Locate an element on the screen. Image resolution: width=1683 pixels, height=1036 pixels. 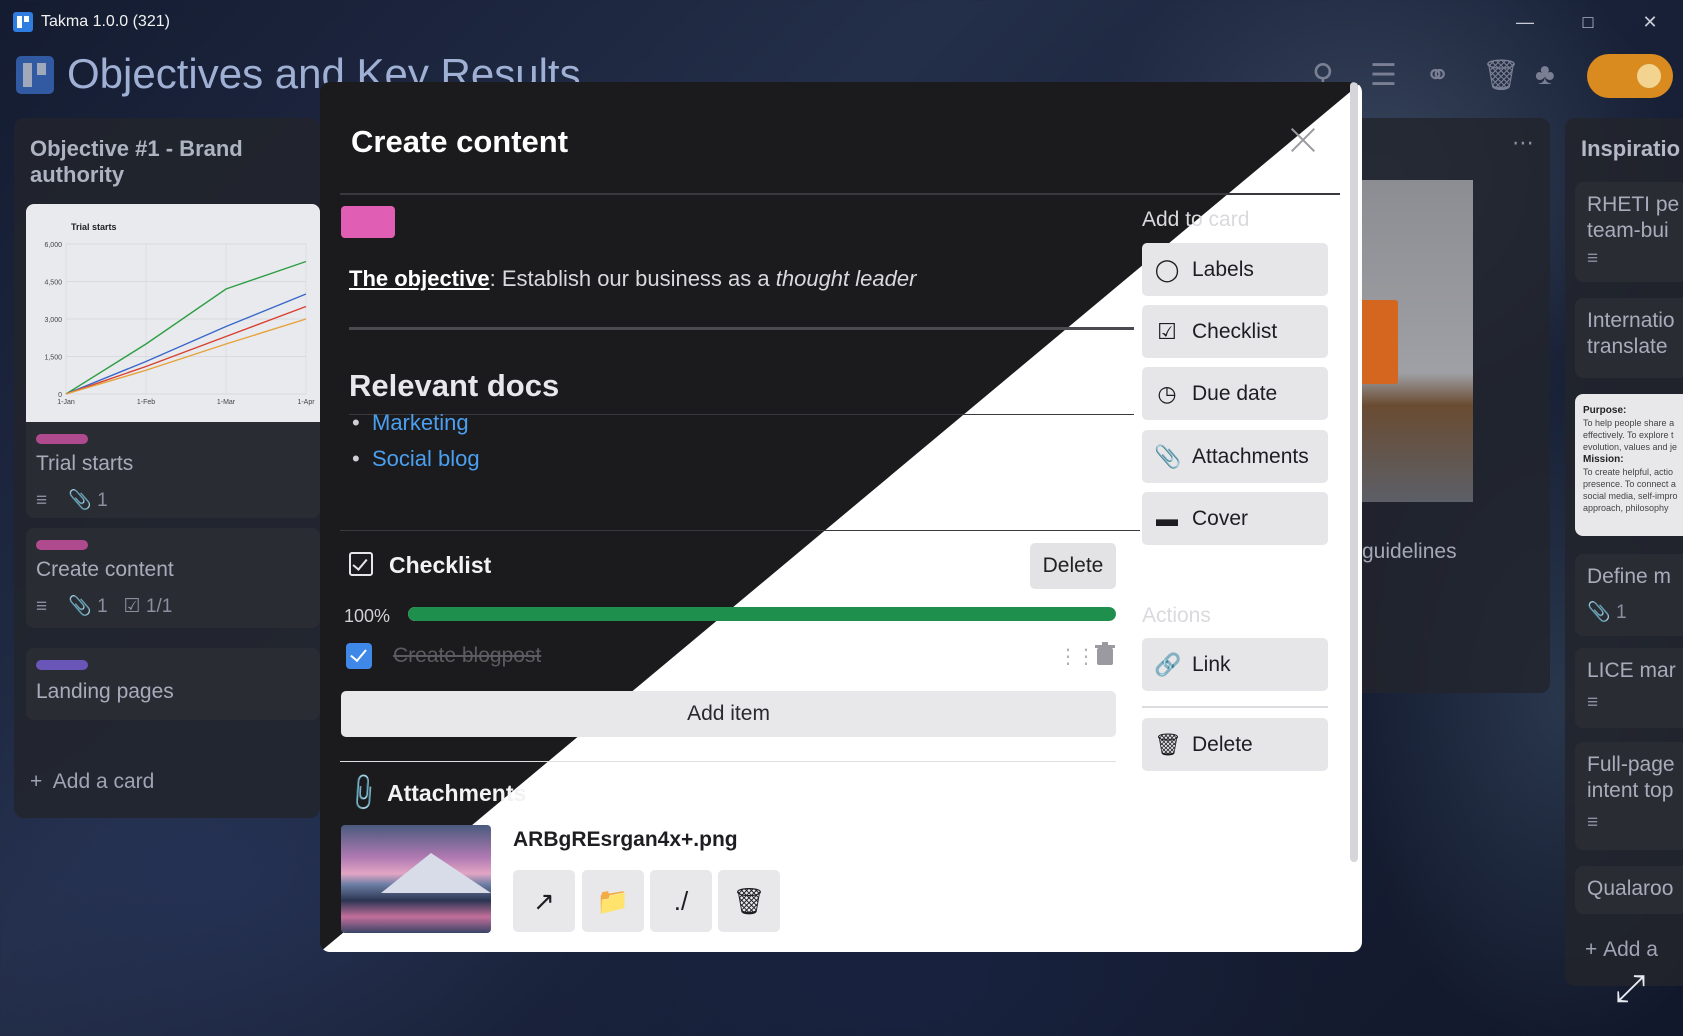
card-create-content: Create content ≡ 📎 1 ☑ 1/1 is located at coordinates (173, 578).